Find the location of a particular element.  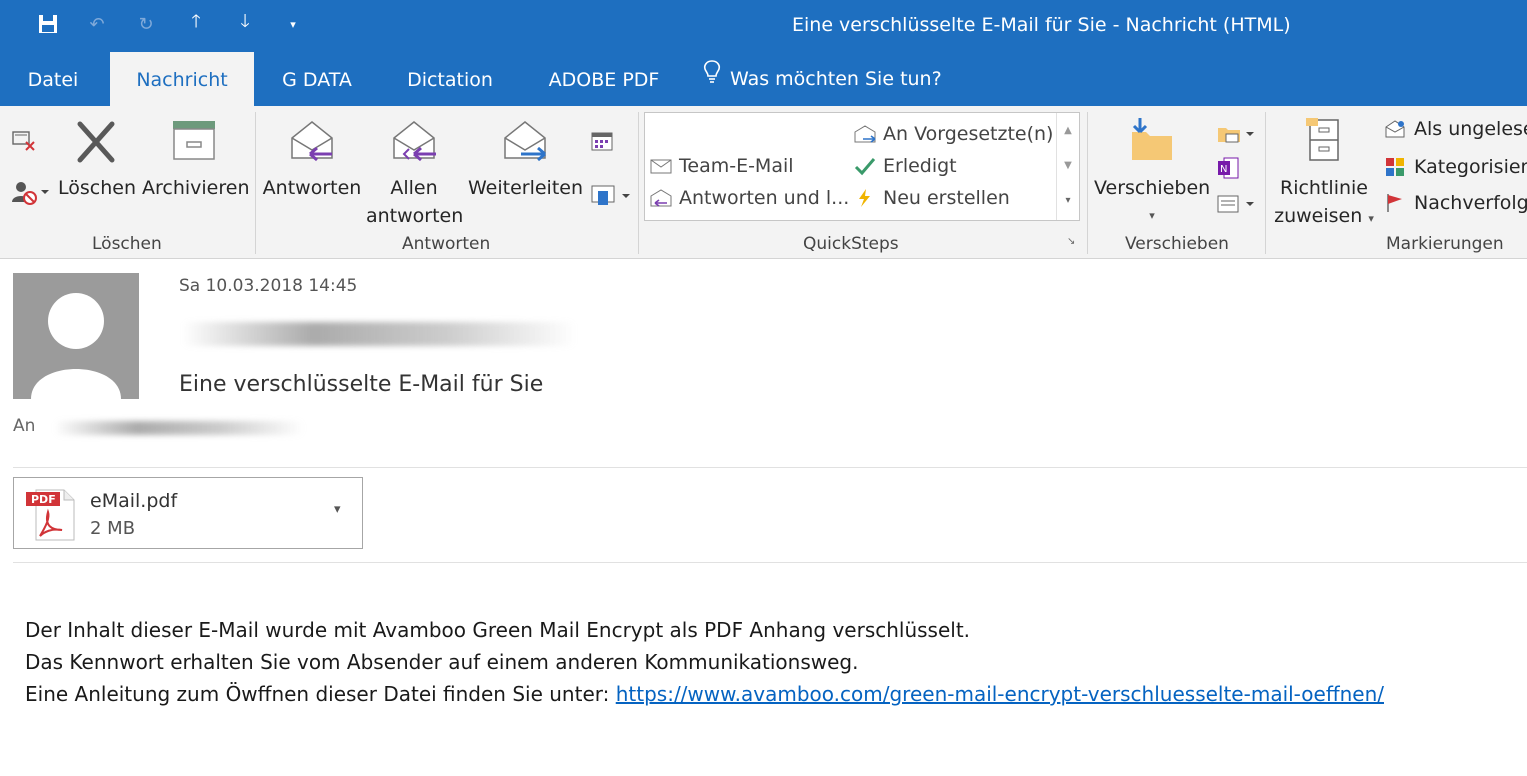

folder-move-icon is located at coordinates (1152, 140).